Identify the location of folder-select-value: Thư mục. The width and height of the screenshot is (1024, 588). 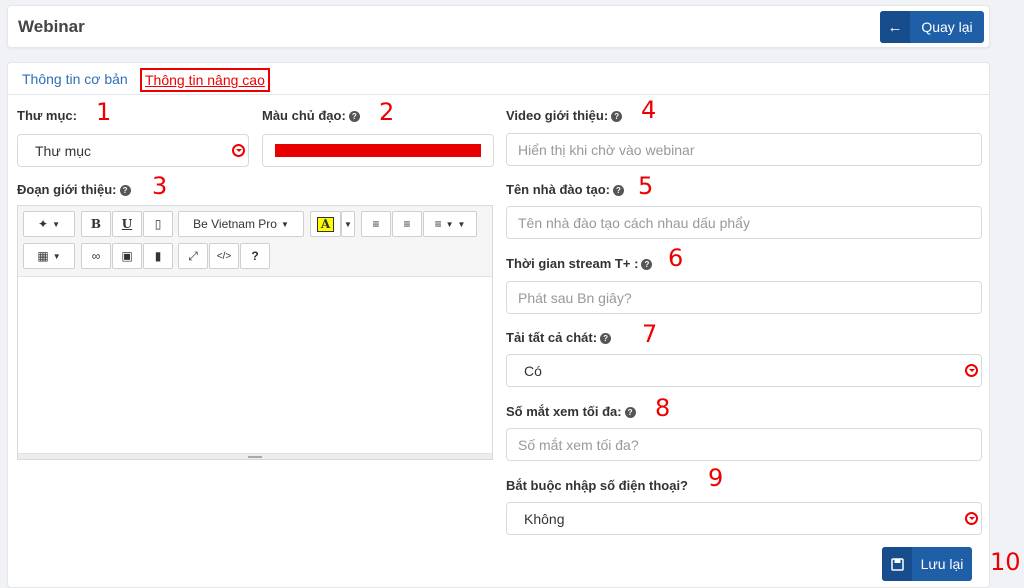
(63, 150).